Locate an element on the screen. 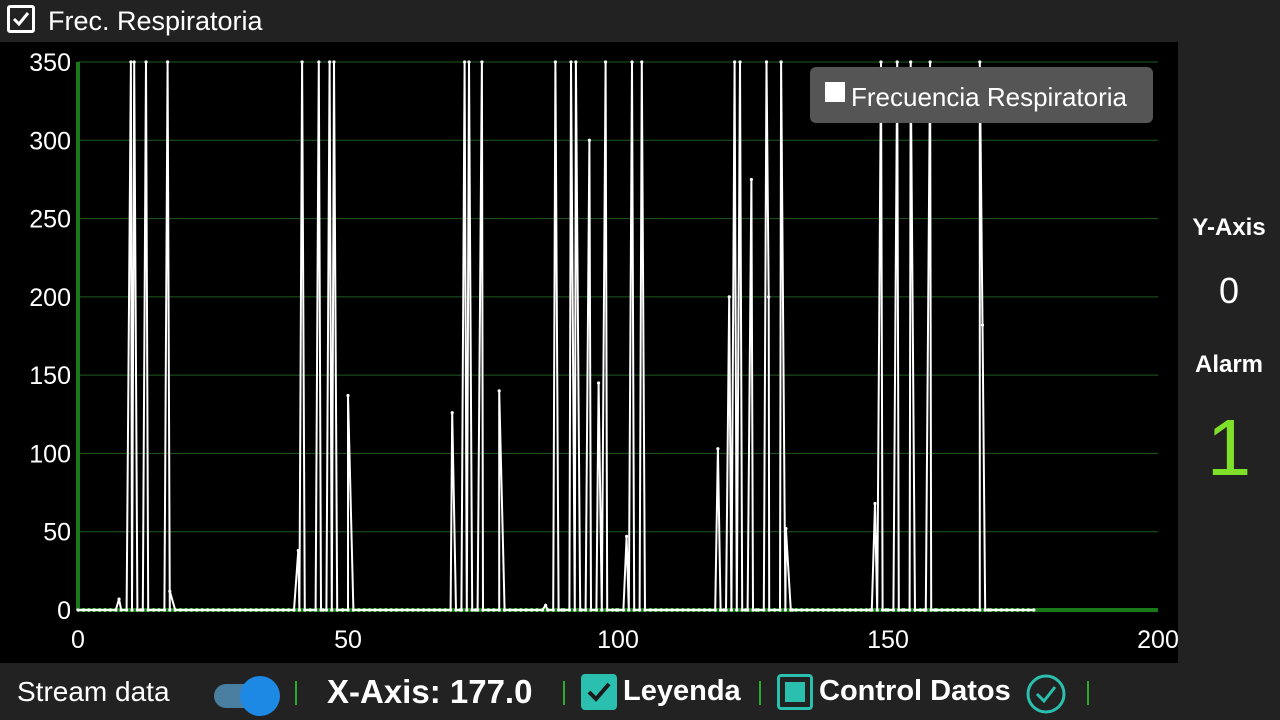 The width and height of the screenshot is (1280, 720). stream-data-toggle is located at coordinates (247, 696).